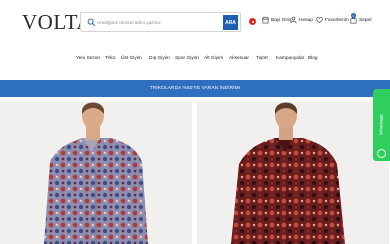  I want to click on heart-icon, so click(319, 20).